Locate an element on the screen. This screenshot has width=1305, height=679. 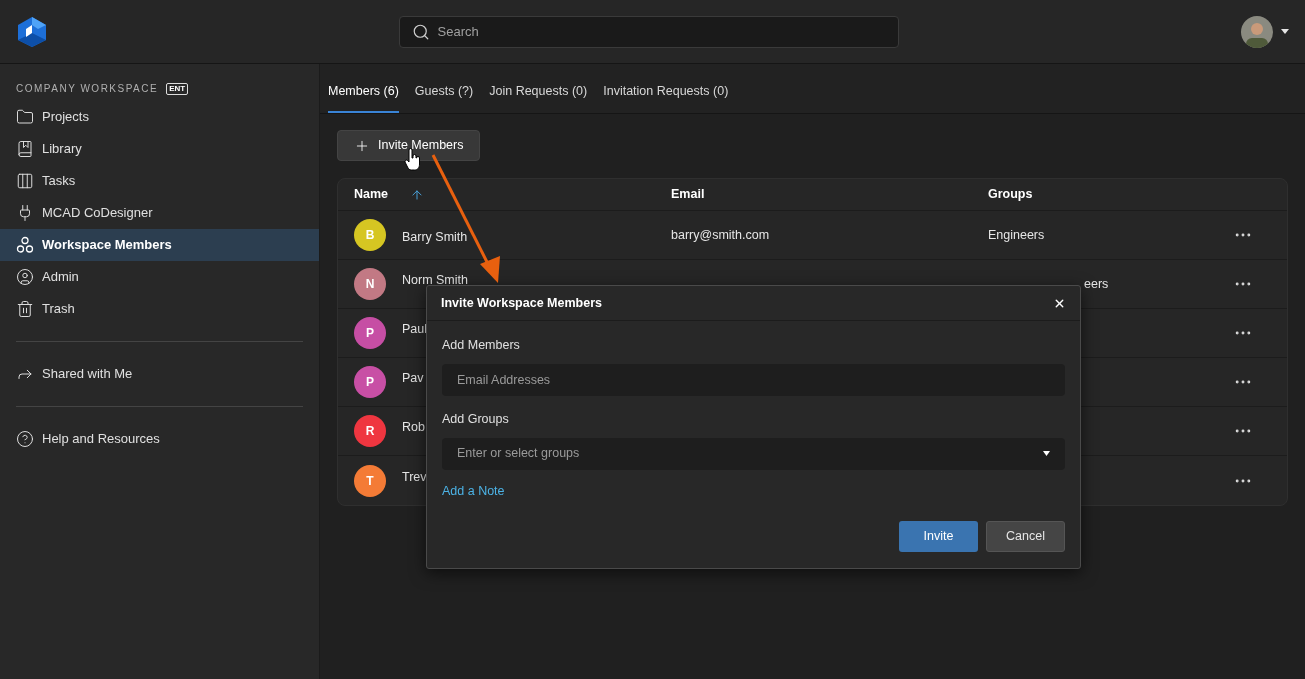
invite-members-button: Invite Members is located at coordinates (409, 145).